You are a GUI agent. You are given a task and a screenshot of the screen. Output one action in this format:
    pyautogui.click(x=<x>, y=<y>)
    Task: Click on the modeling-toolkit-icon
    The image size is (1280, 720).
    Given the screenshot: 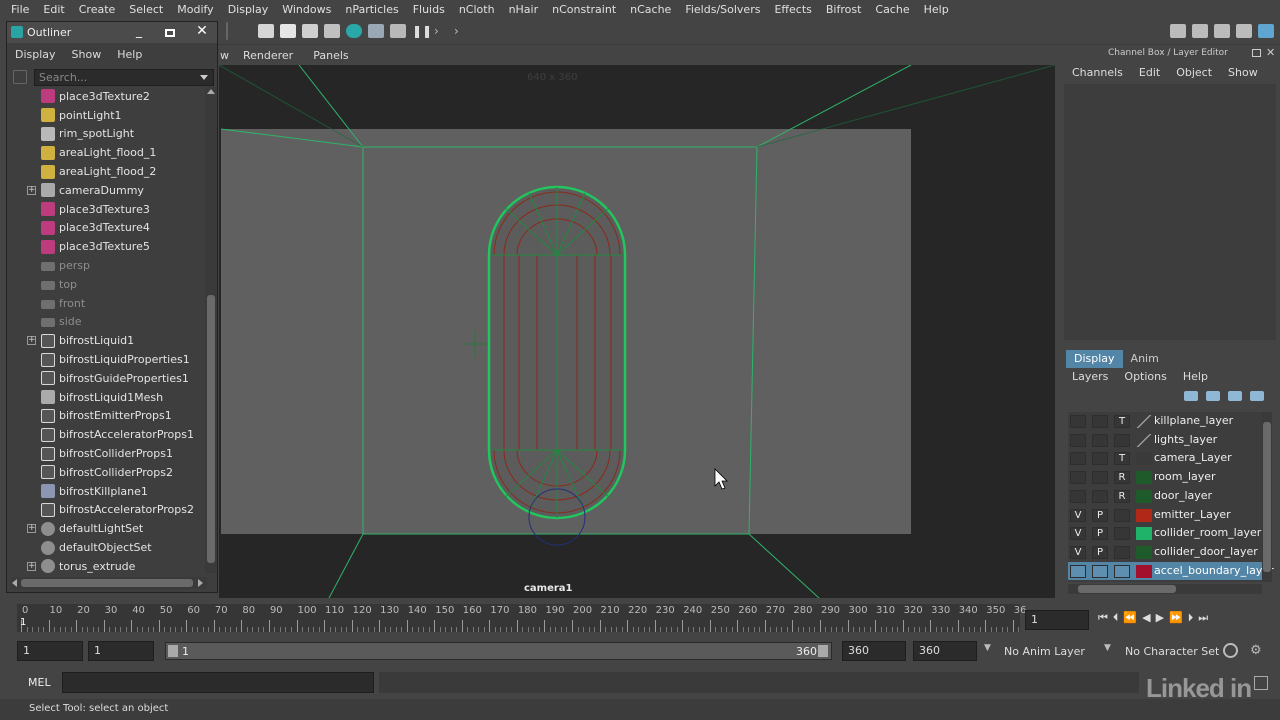 What is the action you would take?
    pyautogui.click(x=1178, y=31)
    